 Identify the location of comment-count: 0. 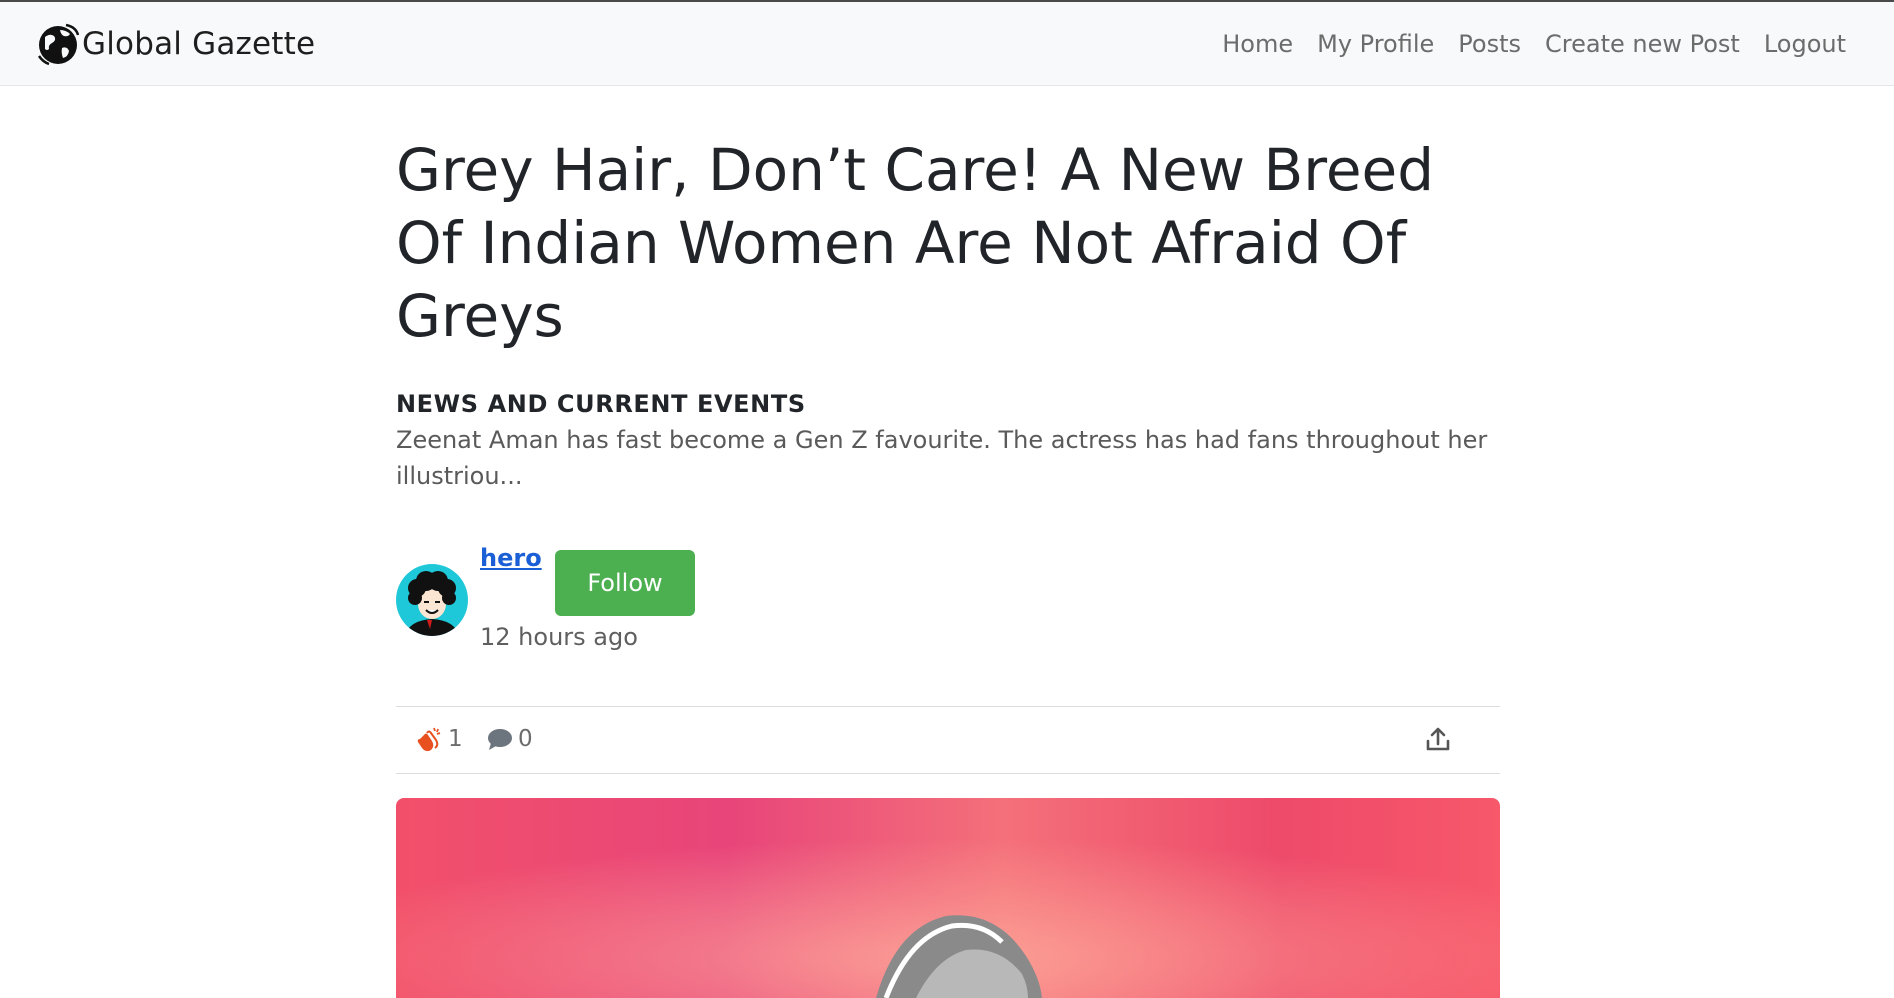
(525, 739).